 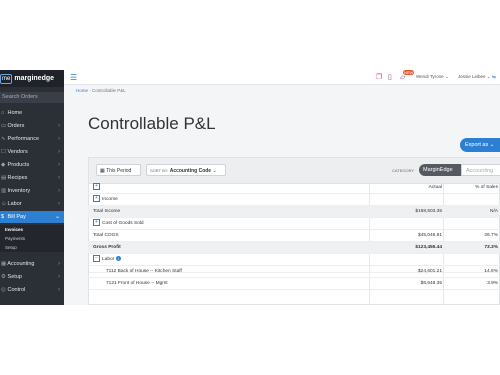 What do you see at coordinates (294, 236) in the screenshot?
I see `table-row: Total COGS $45,046.91 26.7%` at bounding box center [294, 236].